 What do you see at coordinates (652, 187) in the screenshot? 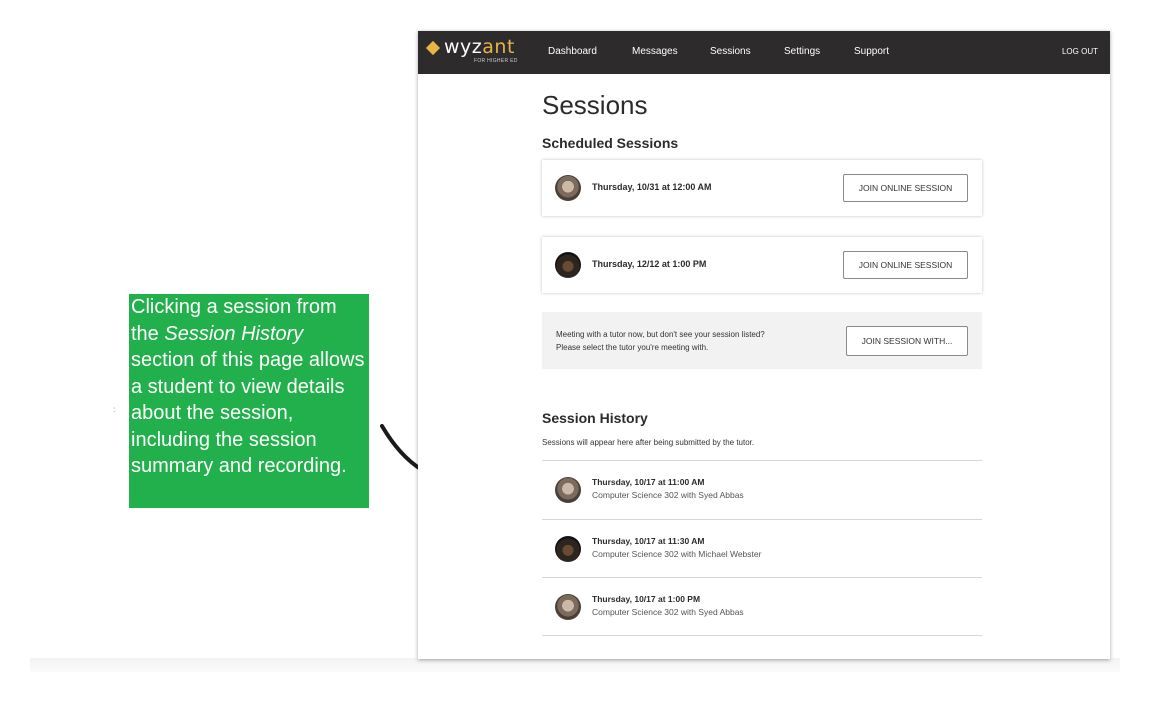
I see `session-date: Thursday, 10/31 at 12:00 AM` at bounding box center [652, 187].